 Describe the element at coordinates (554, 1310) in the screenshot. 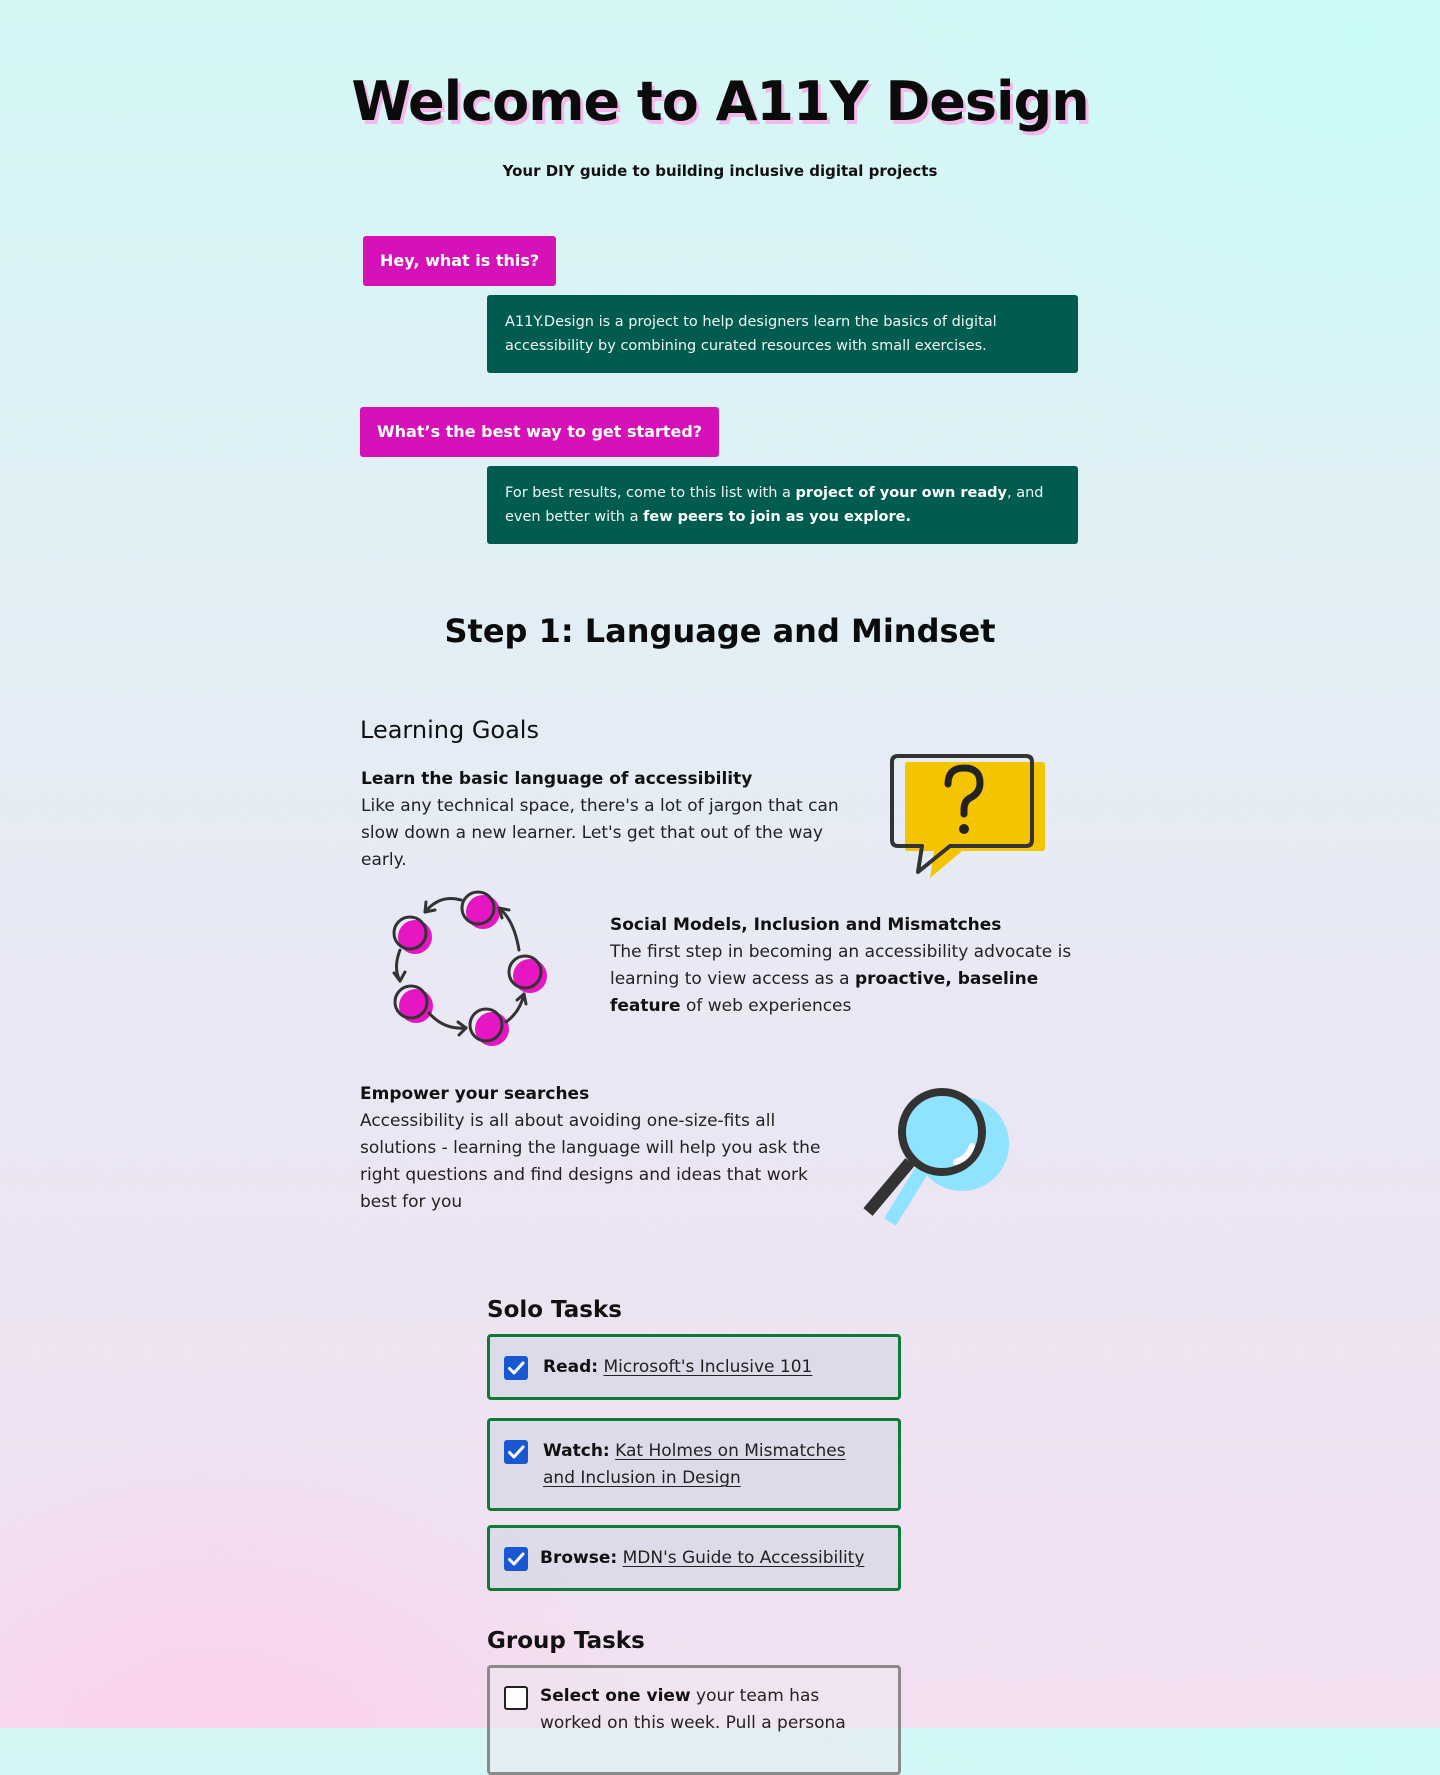

I see `solo-tasks-heading: Solo Tasks` at that location.